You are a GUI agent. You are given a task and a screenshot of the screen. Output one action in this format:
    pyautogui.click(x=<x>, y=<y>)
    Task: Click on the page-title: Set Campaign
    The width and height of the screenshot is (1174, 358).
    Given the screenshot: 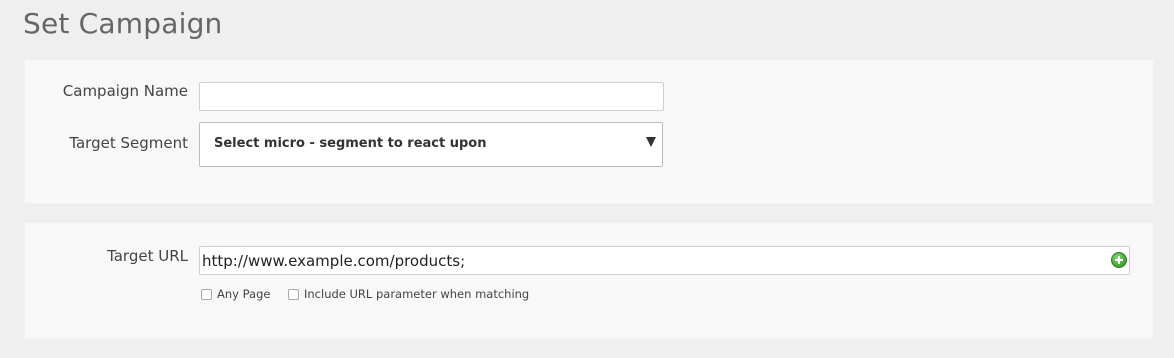 What is the action you would take?
    pyautogui.click(x=123, y=23)
    